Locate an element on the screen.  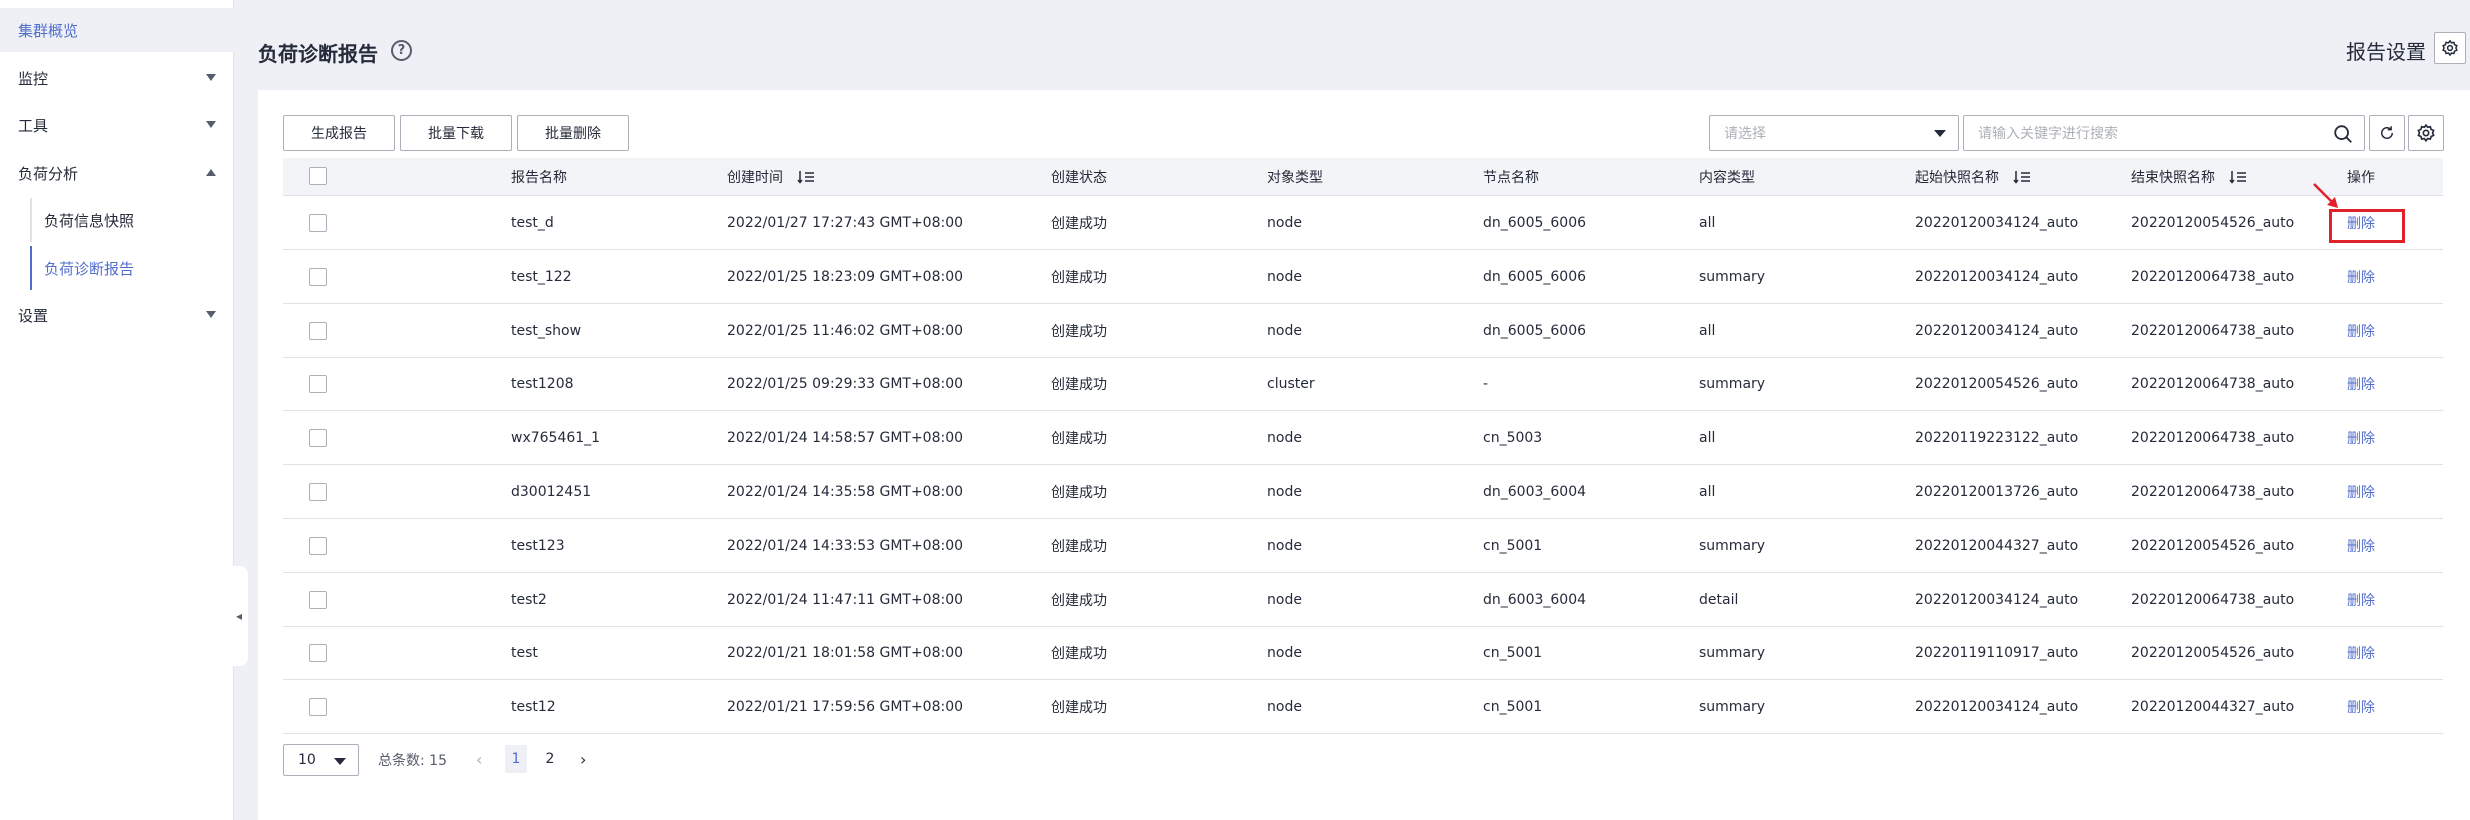
sidebar-item-cluster-overview: 集群概览 is located at coordinates (117, 30).